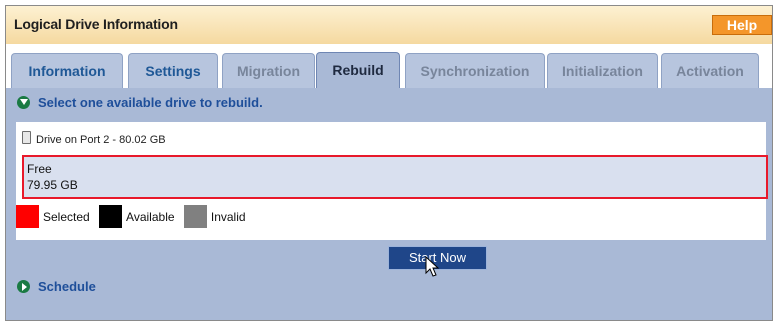 This screenshot has height=323, width=775. What do you see at coordinates (26, 137) in the screenshot?
I see `disk-icon` at bounding box center [26, 137].